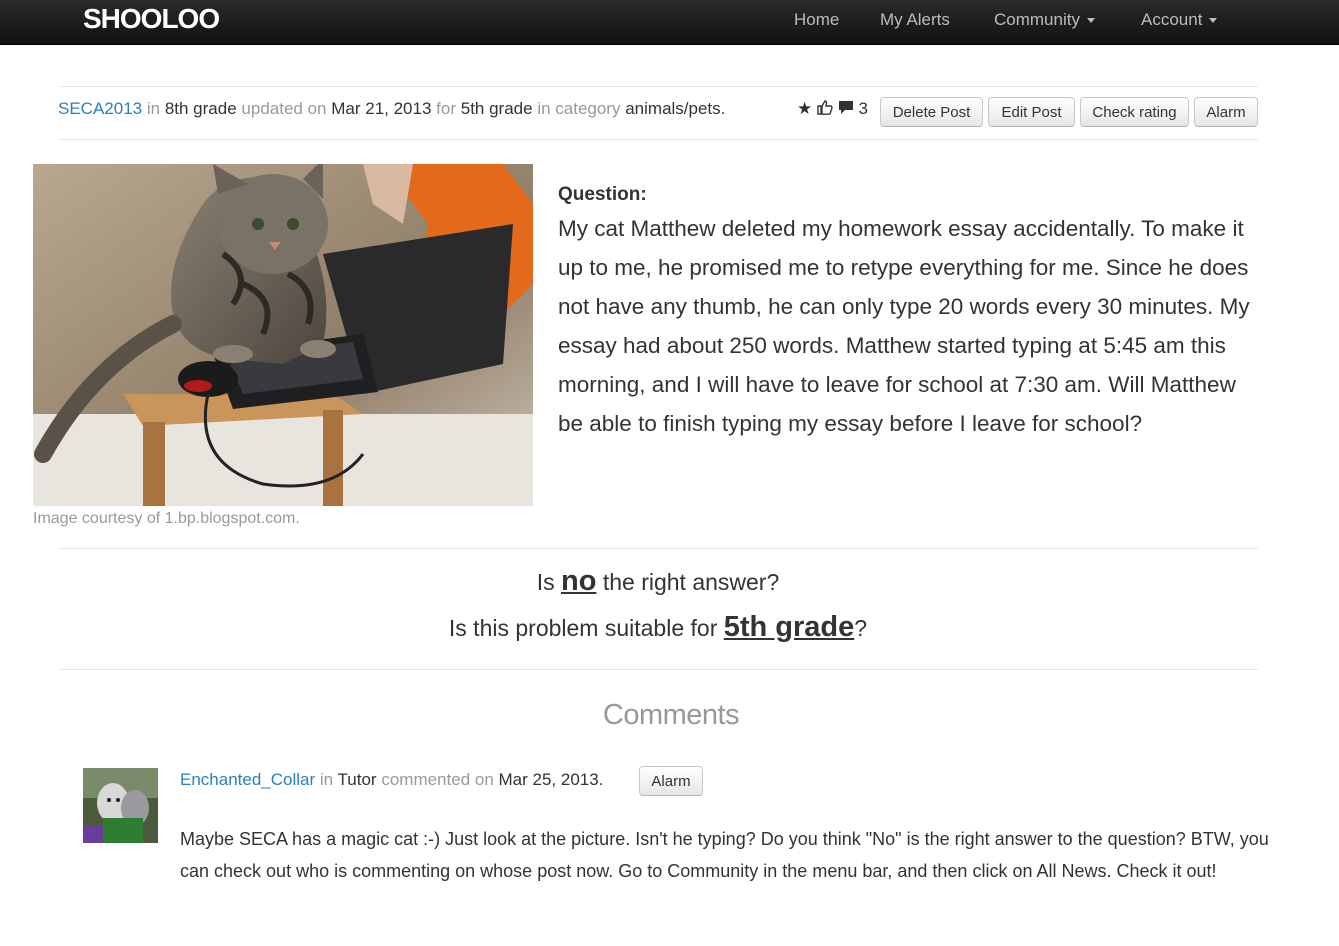 The width and height of the screenshot is (1339, 946). Describe the element at coordinates (583, 628) in the screenshot. I see `grade-prefix: Is this problem suitable for` at that location.